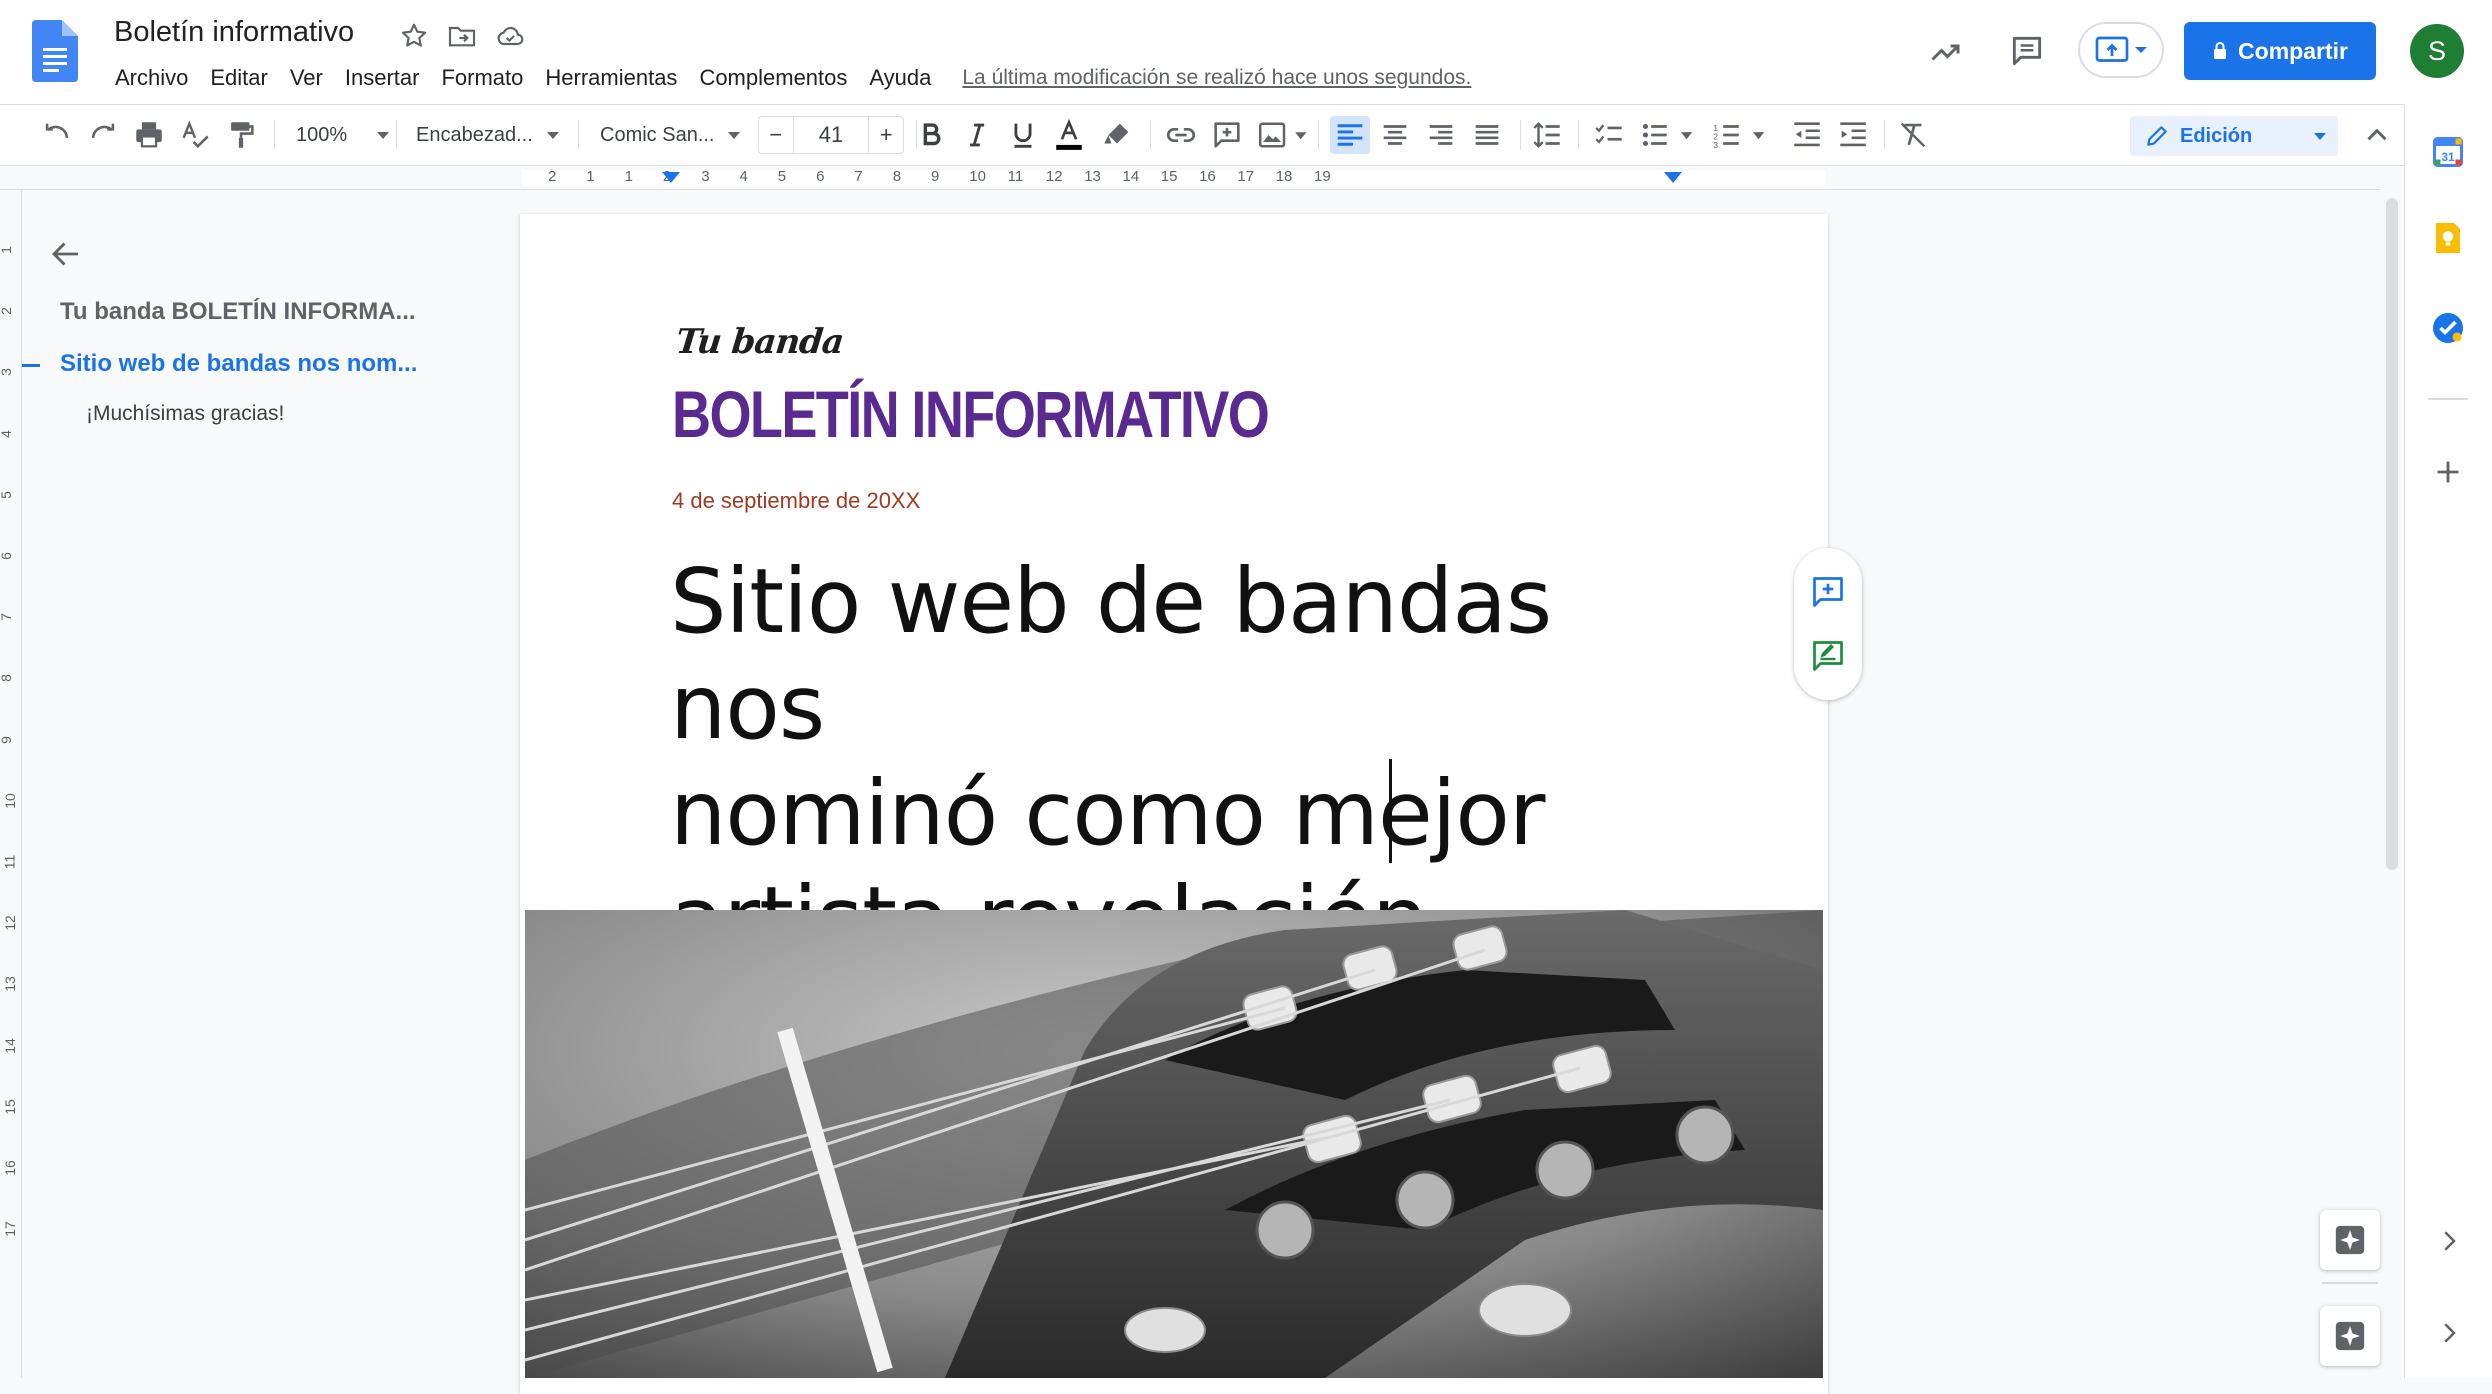 This screenshot has width=2492, height=1394. Describe the element at coordinates (462, 36) in the screenshot. I see `move-to-folder-icon` at that location.